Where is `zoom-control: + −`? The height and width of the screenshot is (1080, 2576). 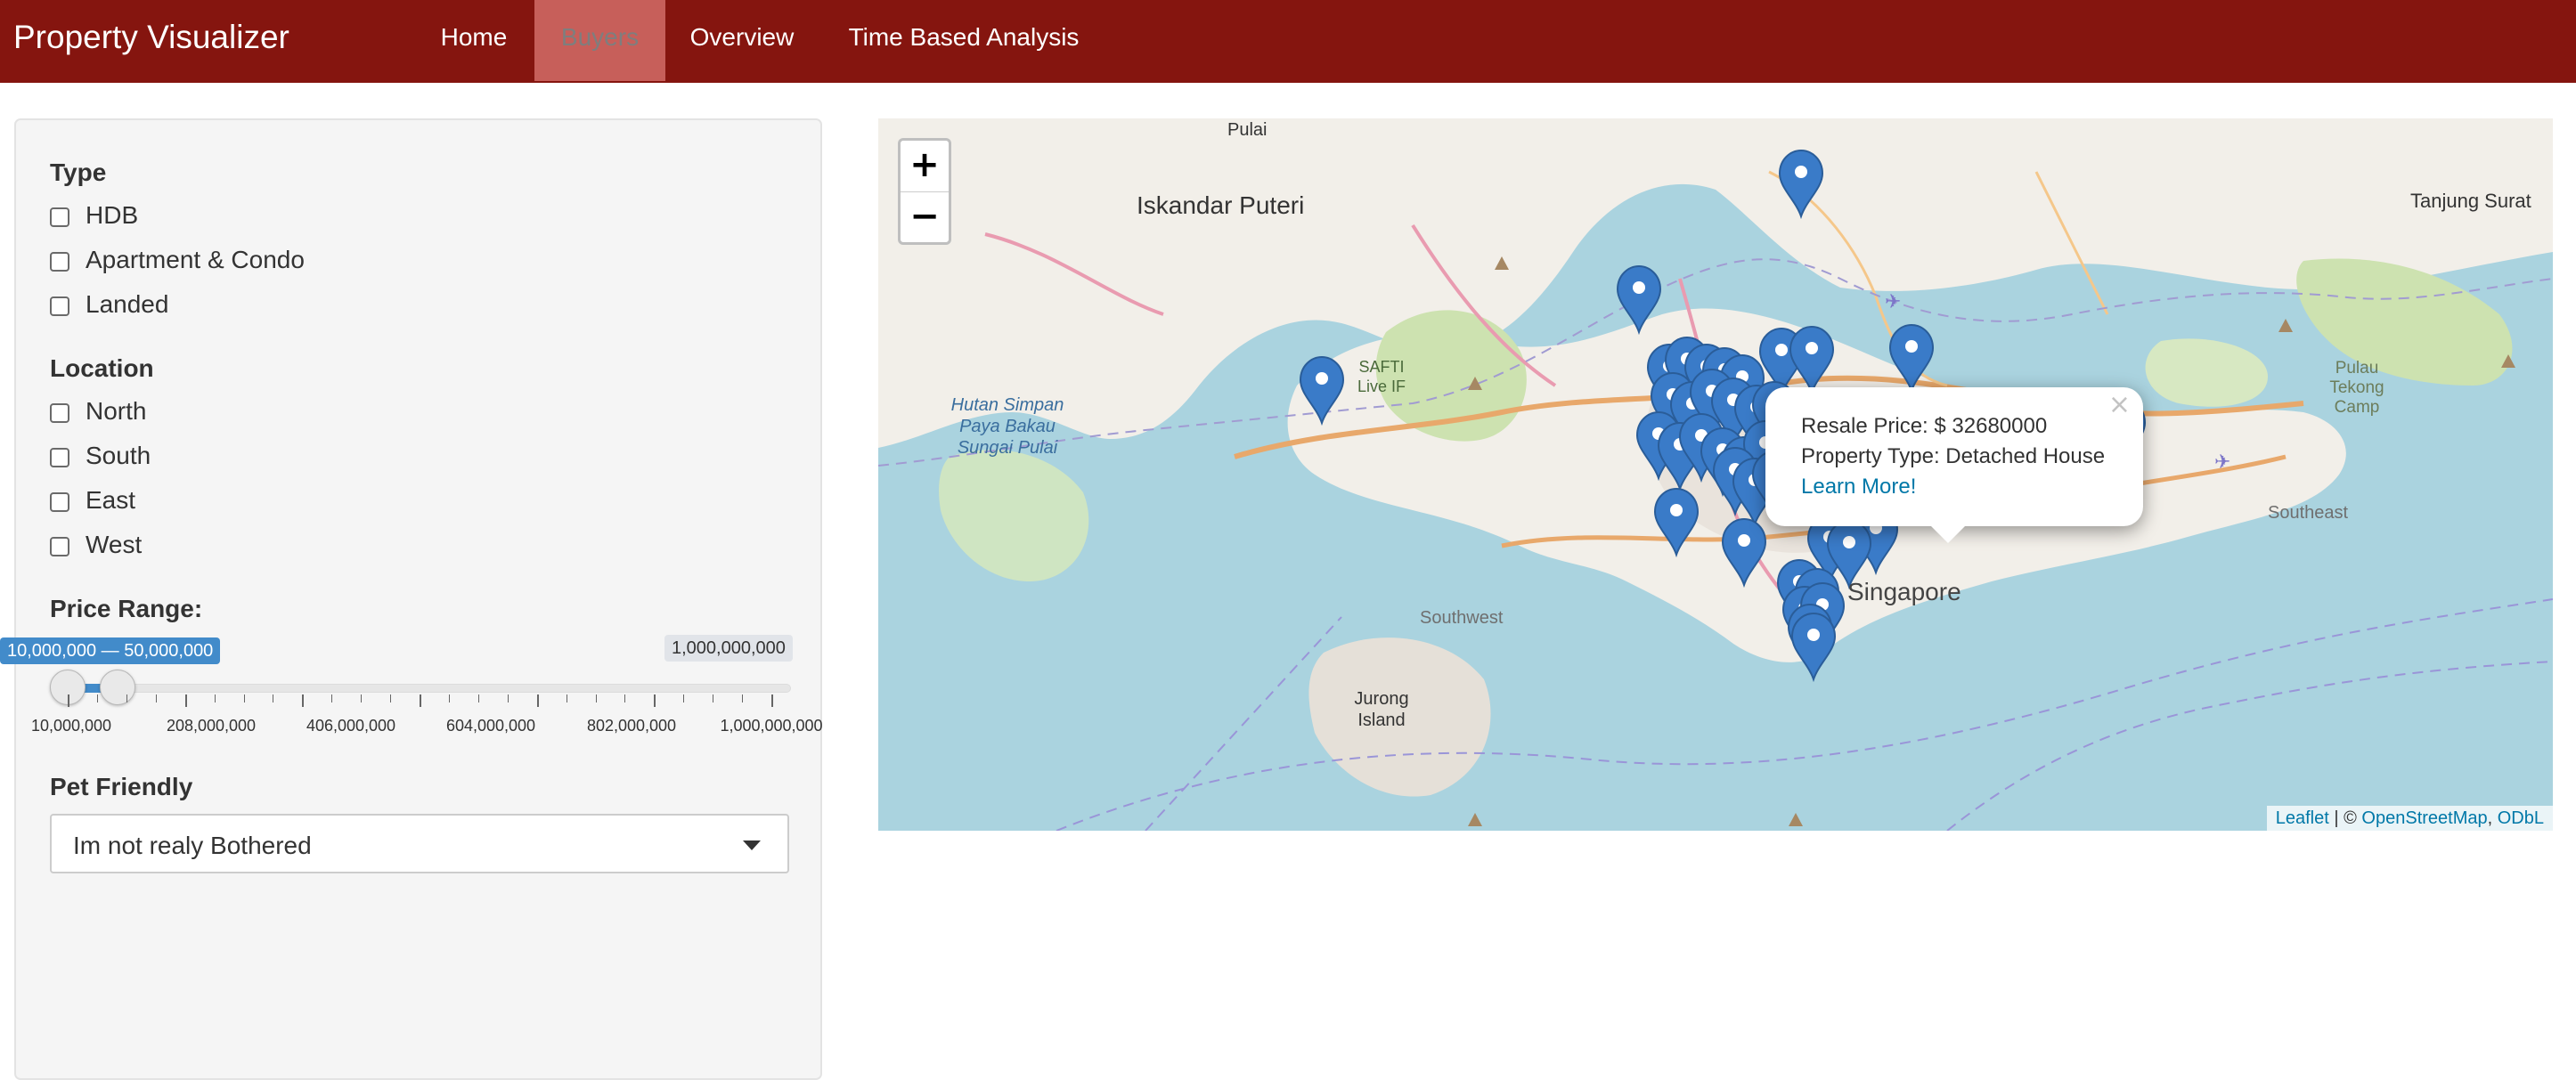
zoom-control: + − is located at coordinates (925, 192).